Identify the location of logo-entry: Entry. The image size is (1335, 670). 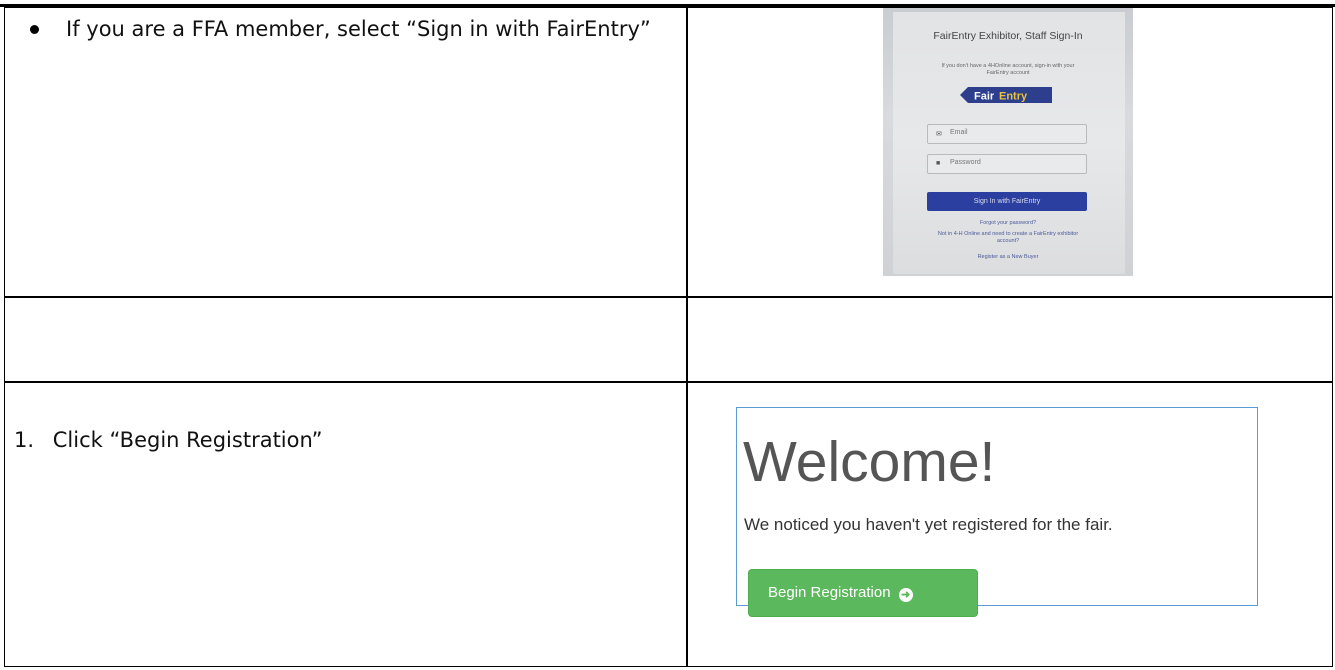
(1013, 97).